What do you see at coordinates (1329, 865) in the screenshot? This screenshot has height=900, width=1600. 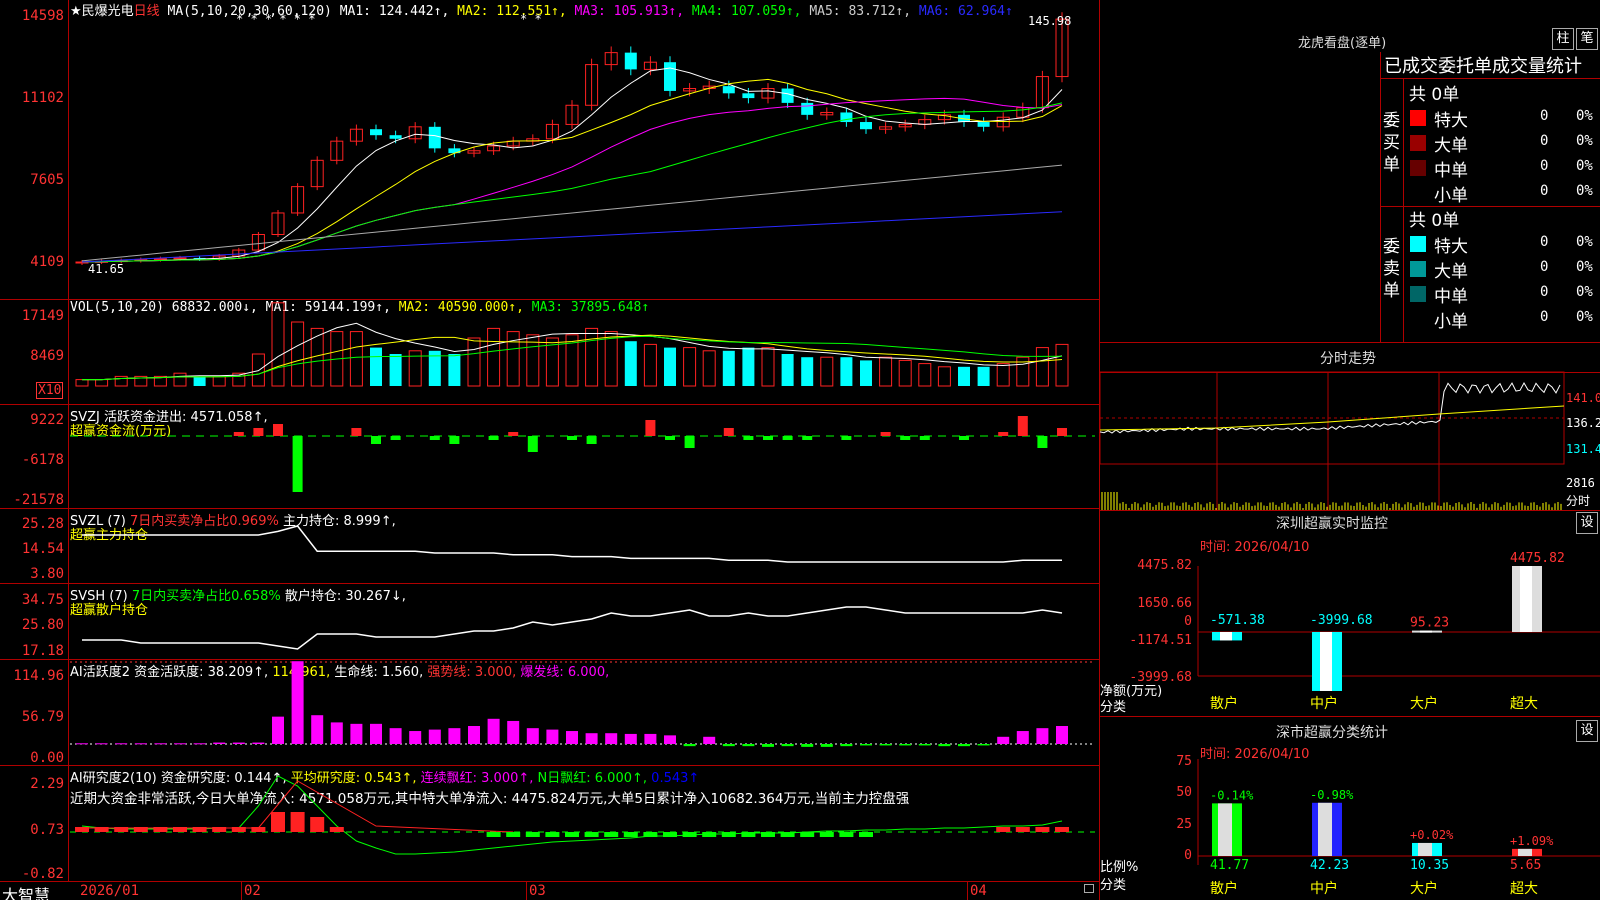 I see `cls-value-label: 42.23` at bounding box center [1329, 865].